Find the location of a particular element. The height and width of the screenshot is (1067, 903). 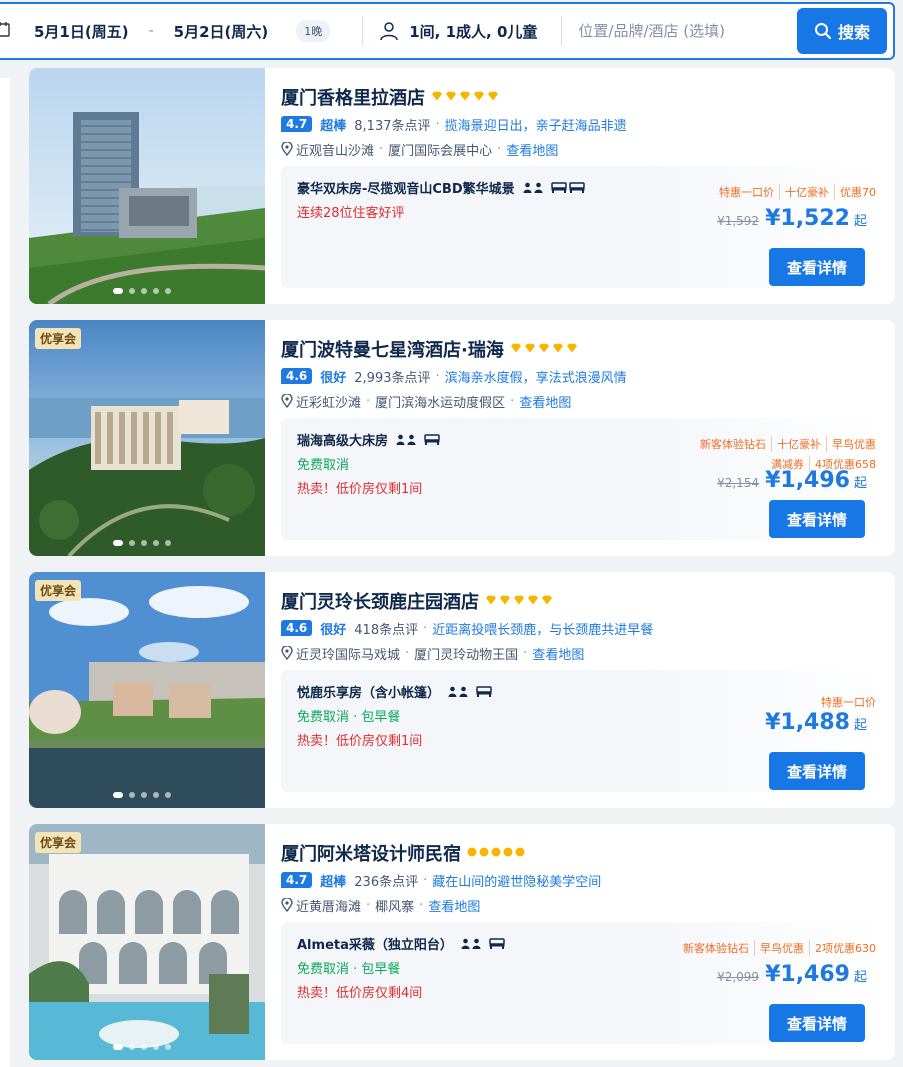

hotel-name: 厦门阿米塔设计师民宿 is located at coordinates (371, 853).